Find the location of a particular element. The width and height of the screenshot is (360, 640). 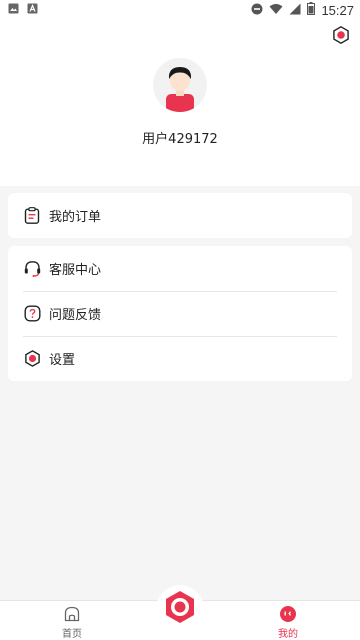

gear-icon is located at coordinates (32, 359).